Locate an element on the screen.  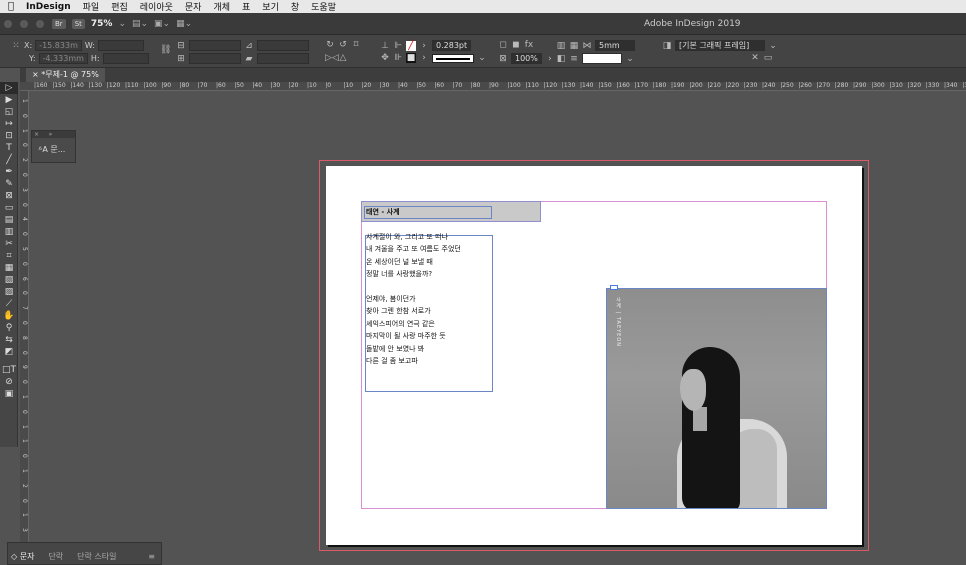
panel-menu-icon: ≡ is located at coordinates (151, 556).